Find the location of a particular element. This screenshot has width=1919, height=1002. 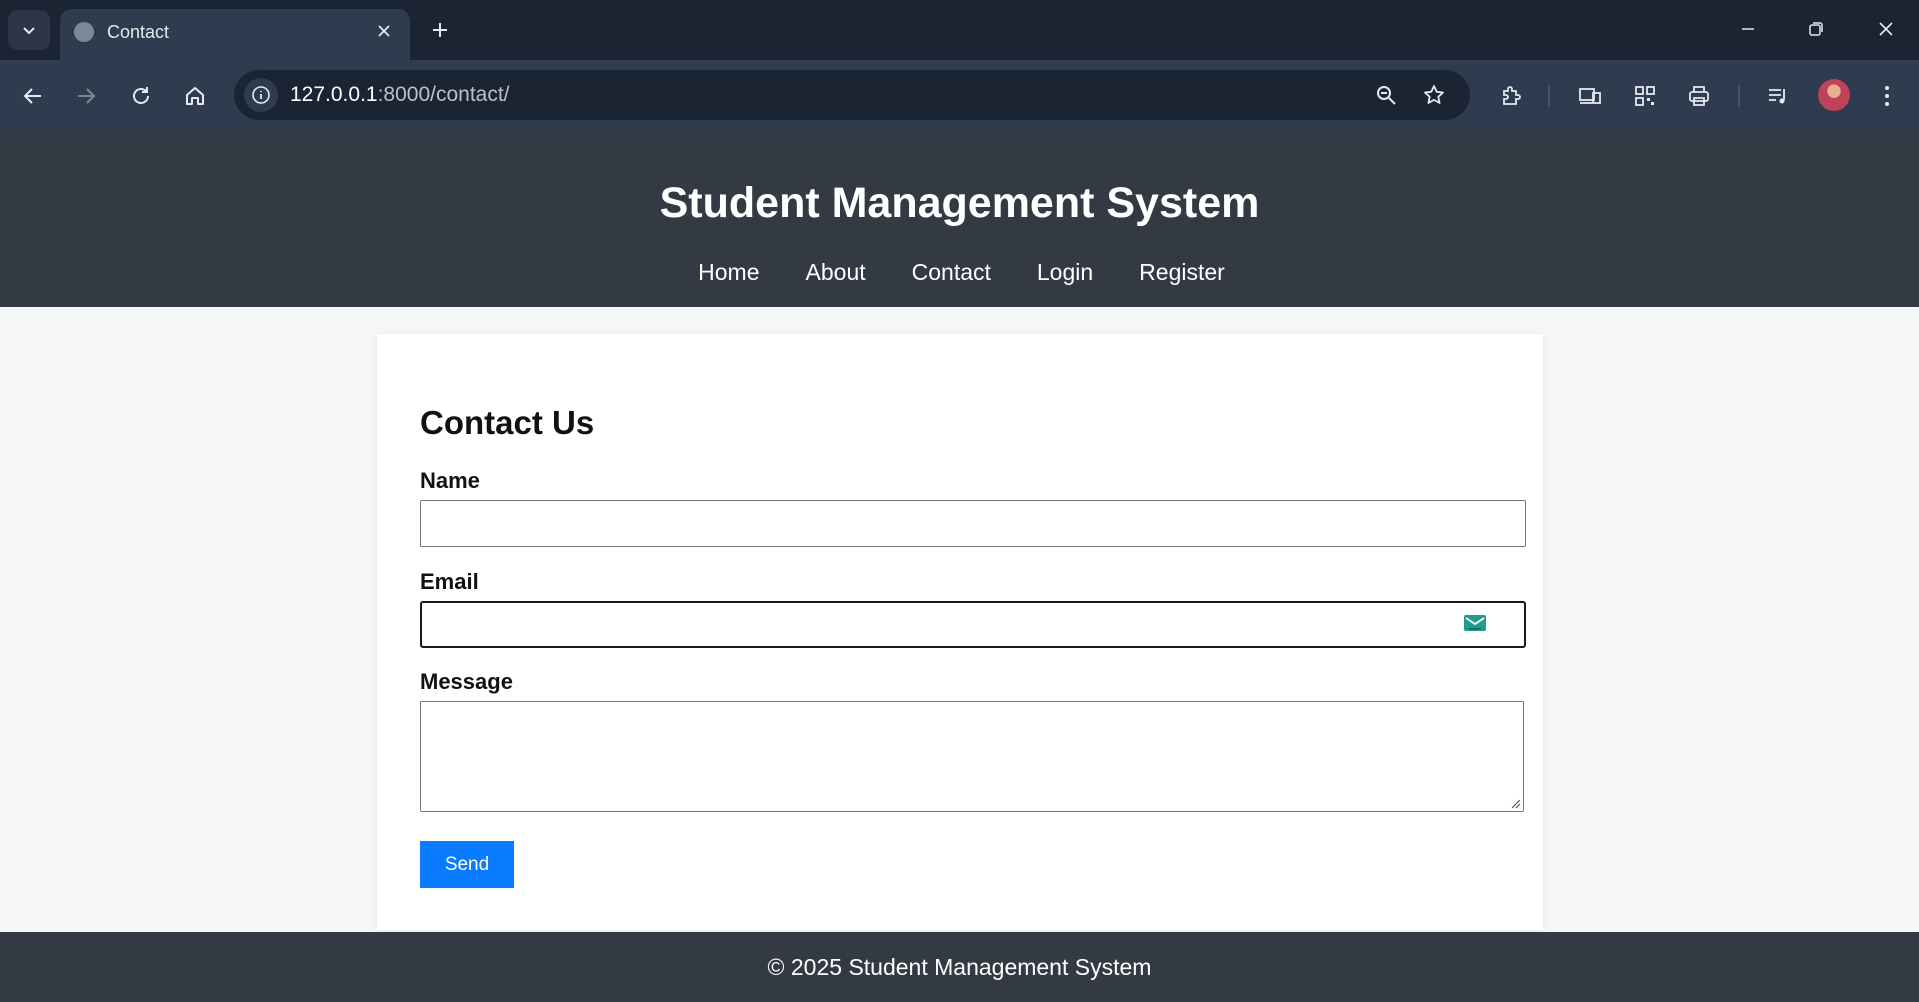

reload-button is located at coordinates (141, 96).